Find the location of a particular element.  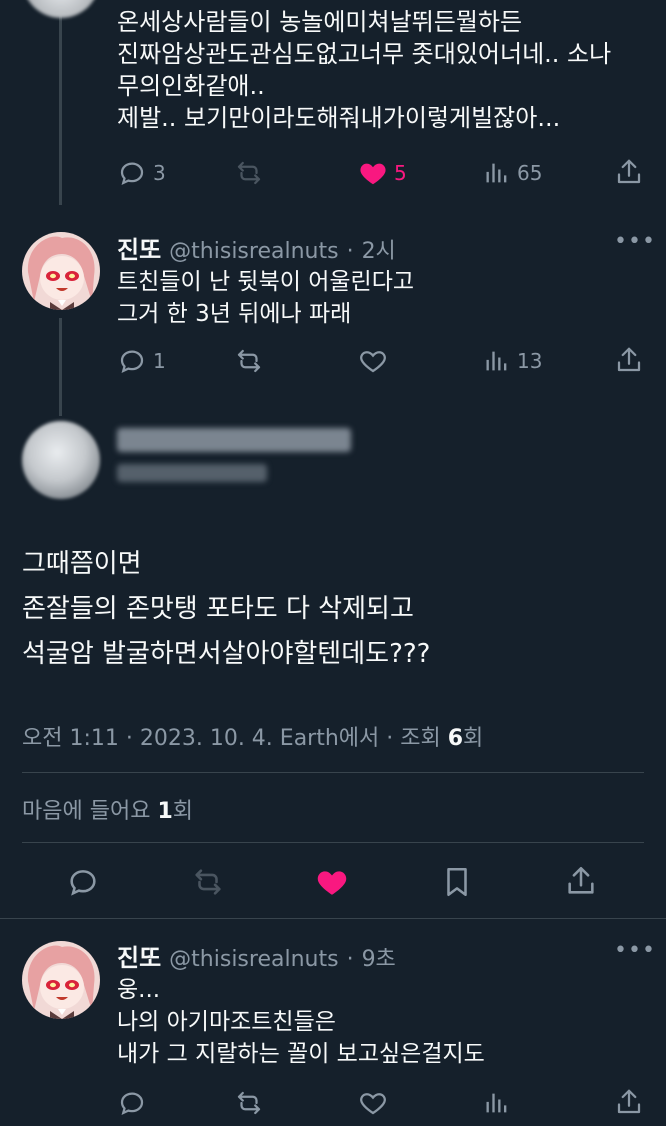

reply-button: 1 is located at coordinates (141, 361).